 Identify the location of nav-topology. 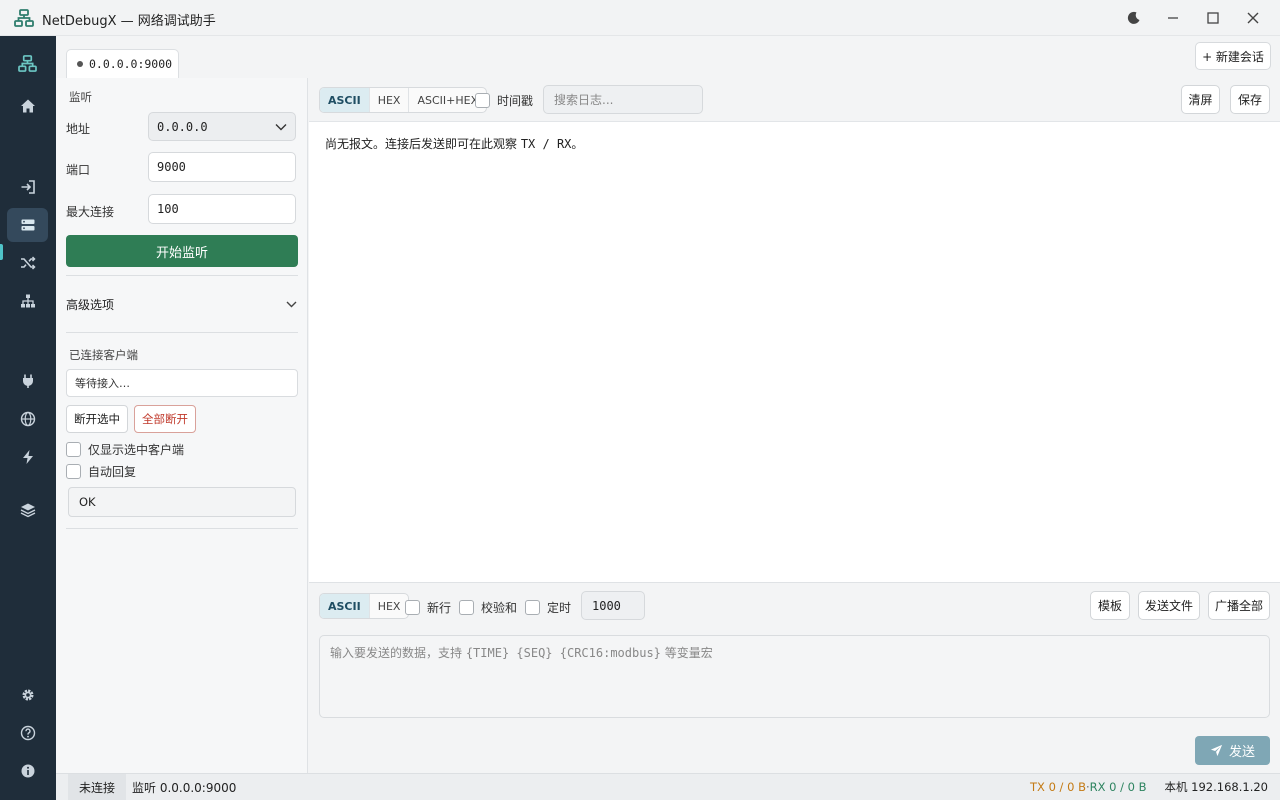
(27, 301).